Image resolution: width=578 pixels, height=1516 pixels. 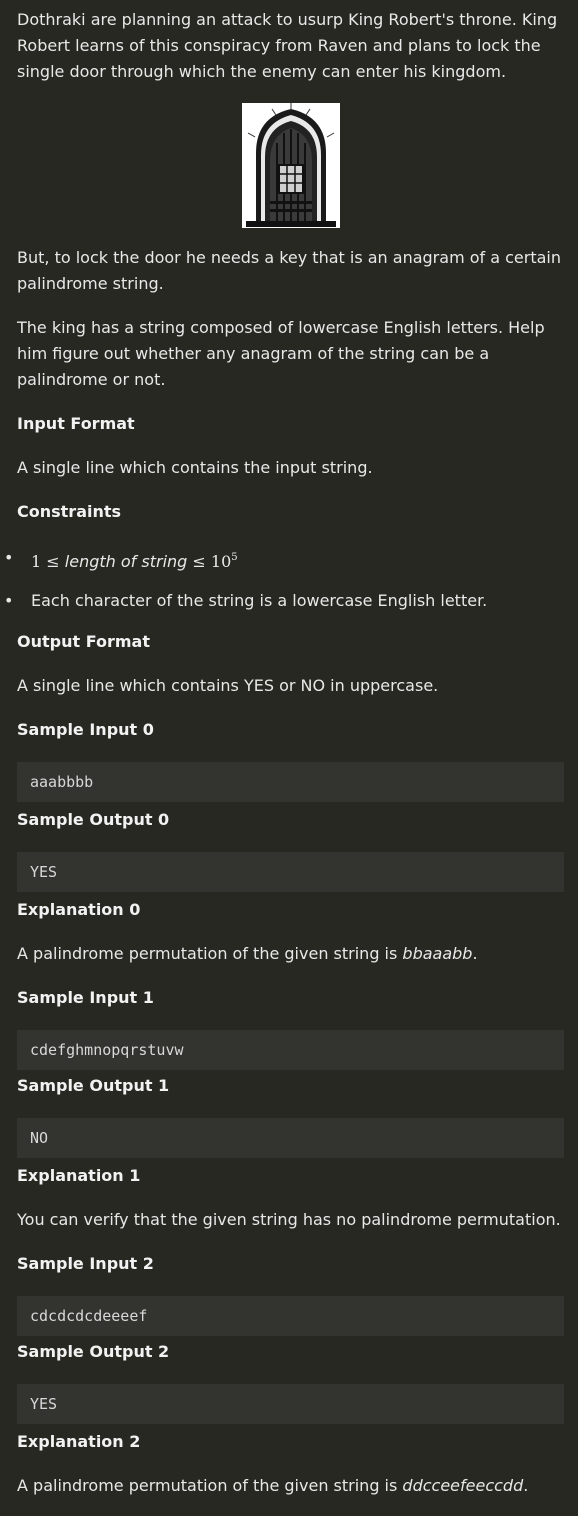 I want to click on sample-output-1-code: NO, so click(x=290, y=1138).